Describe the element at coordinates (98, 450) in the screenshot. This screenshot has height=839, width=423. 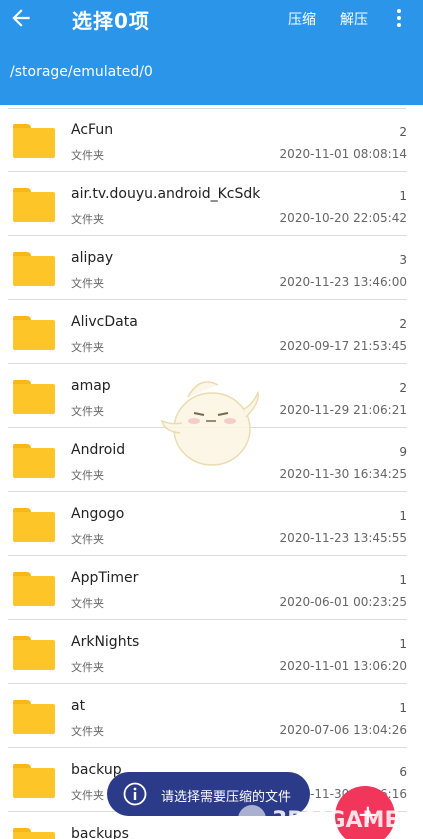
I see `file-name: Android` at that location.